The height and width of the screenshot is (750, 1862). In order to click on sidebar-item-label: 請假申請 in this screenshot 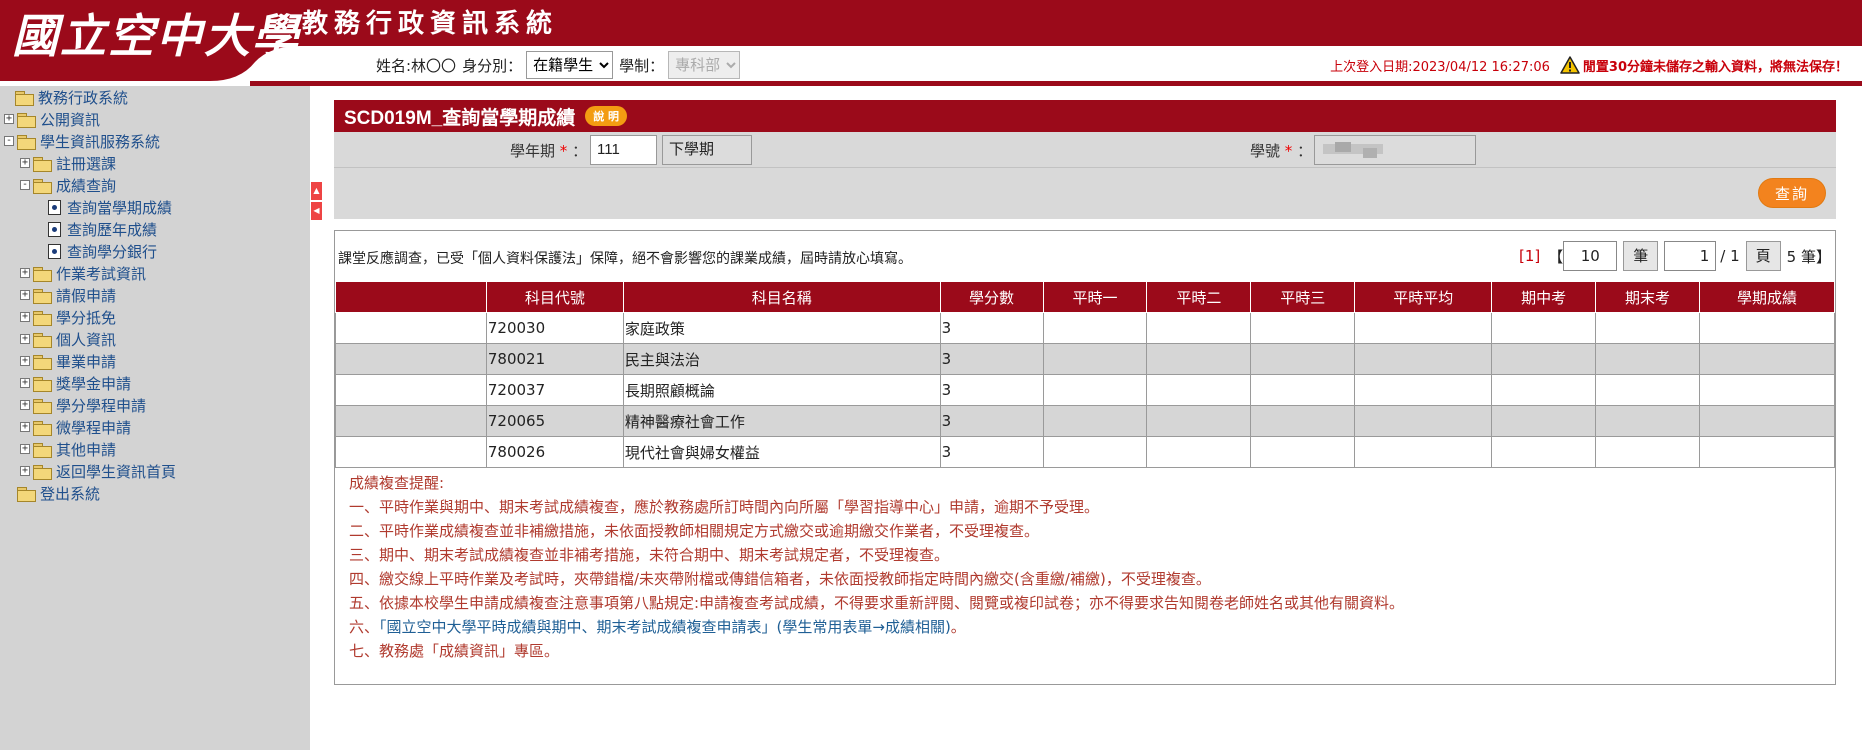, I will do `click(86, 295)`.